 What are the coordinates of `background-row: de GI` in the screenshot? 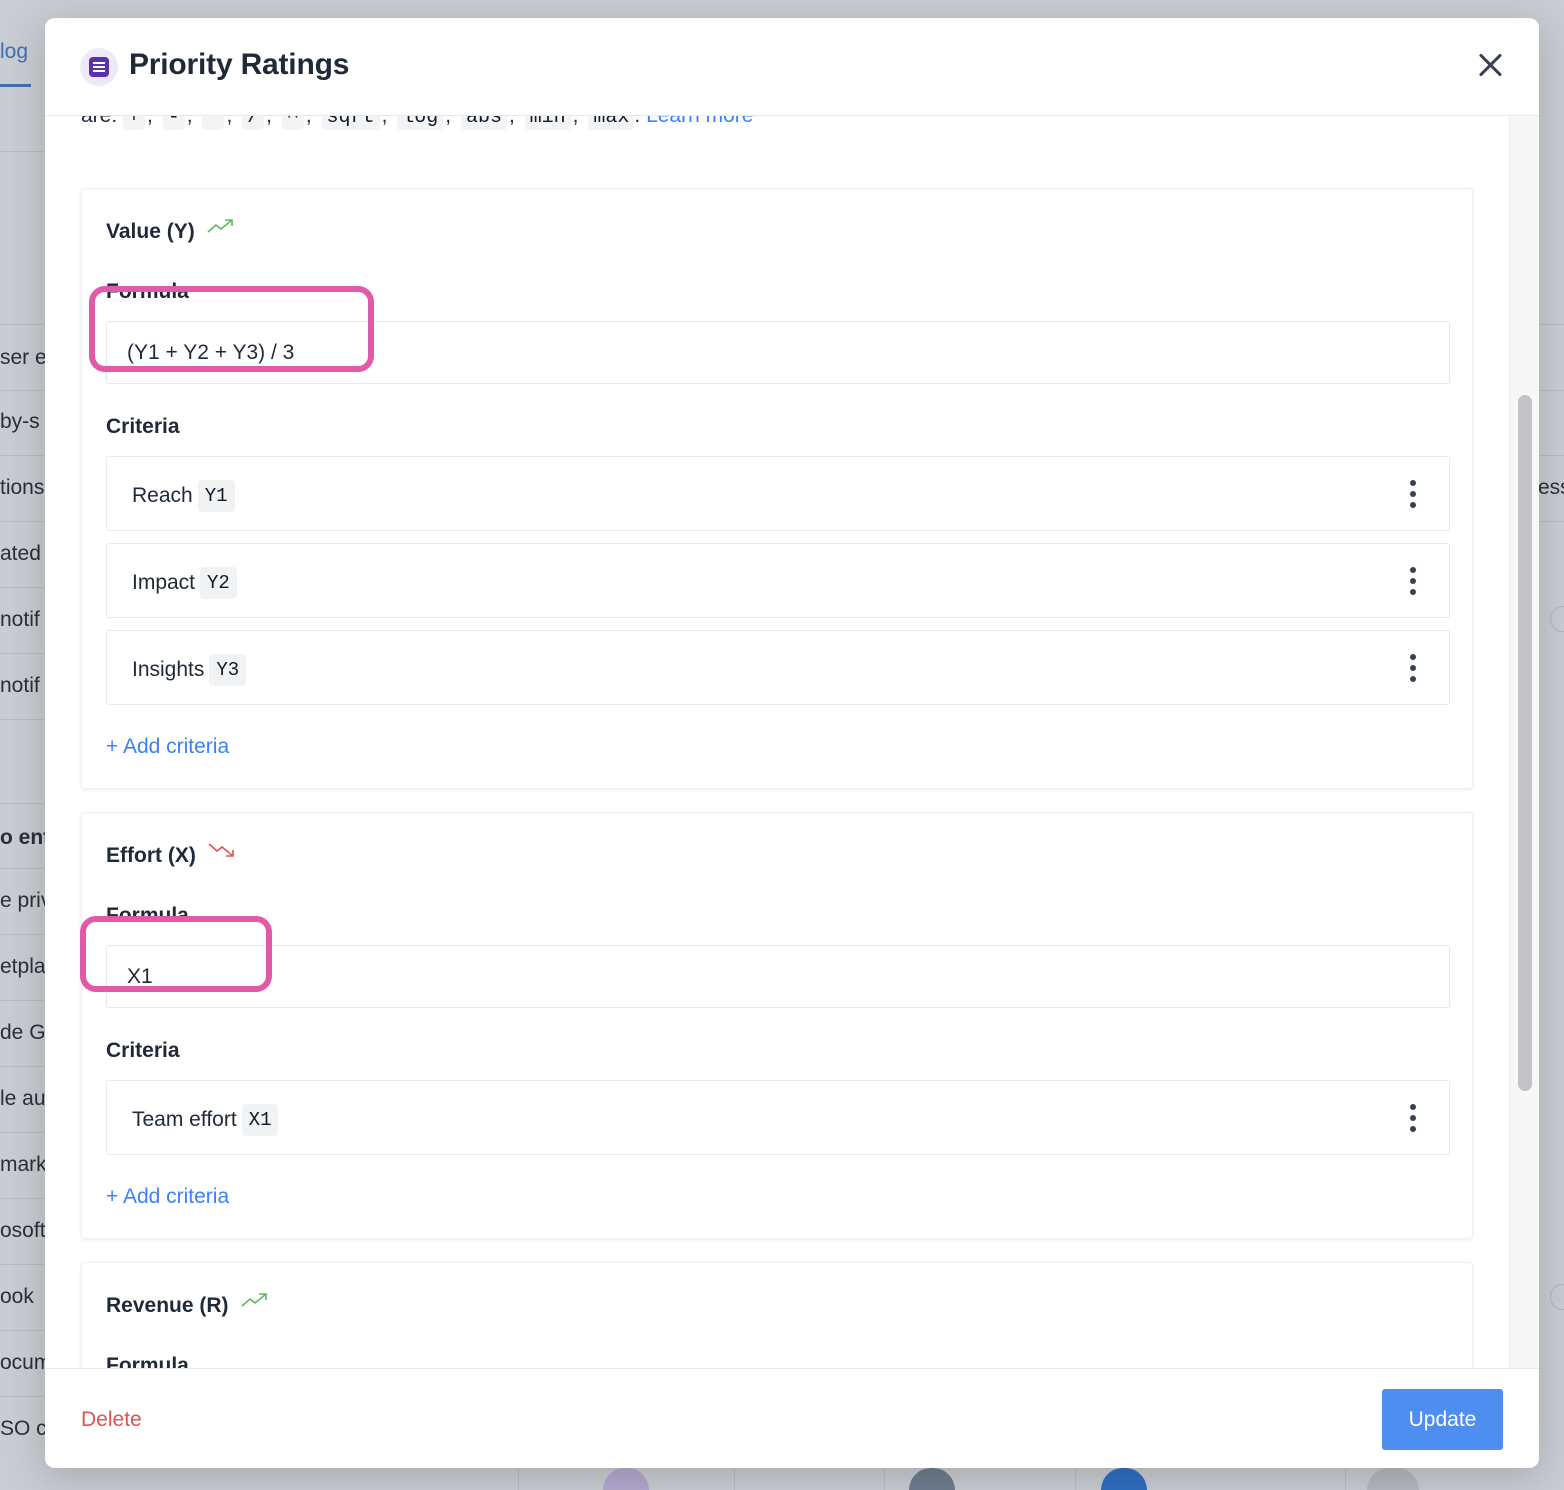 It's located at (22, 1032).